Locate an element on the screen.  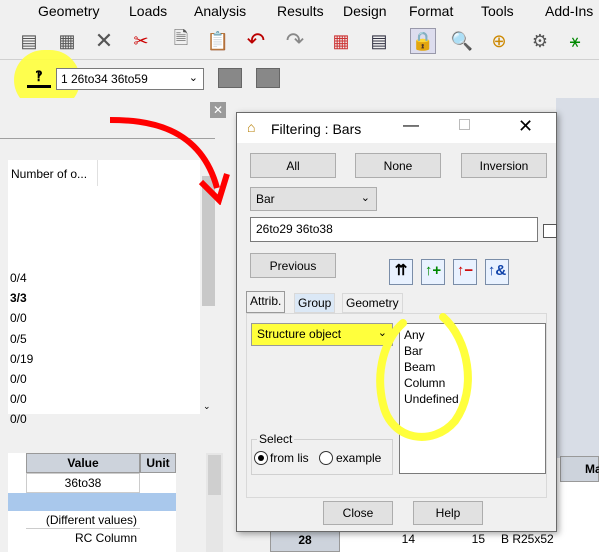
grid-row: 0/5 is located at coordinates (18, 338).